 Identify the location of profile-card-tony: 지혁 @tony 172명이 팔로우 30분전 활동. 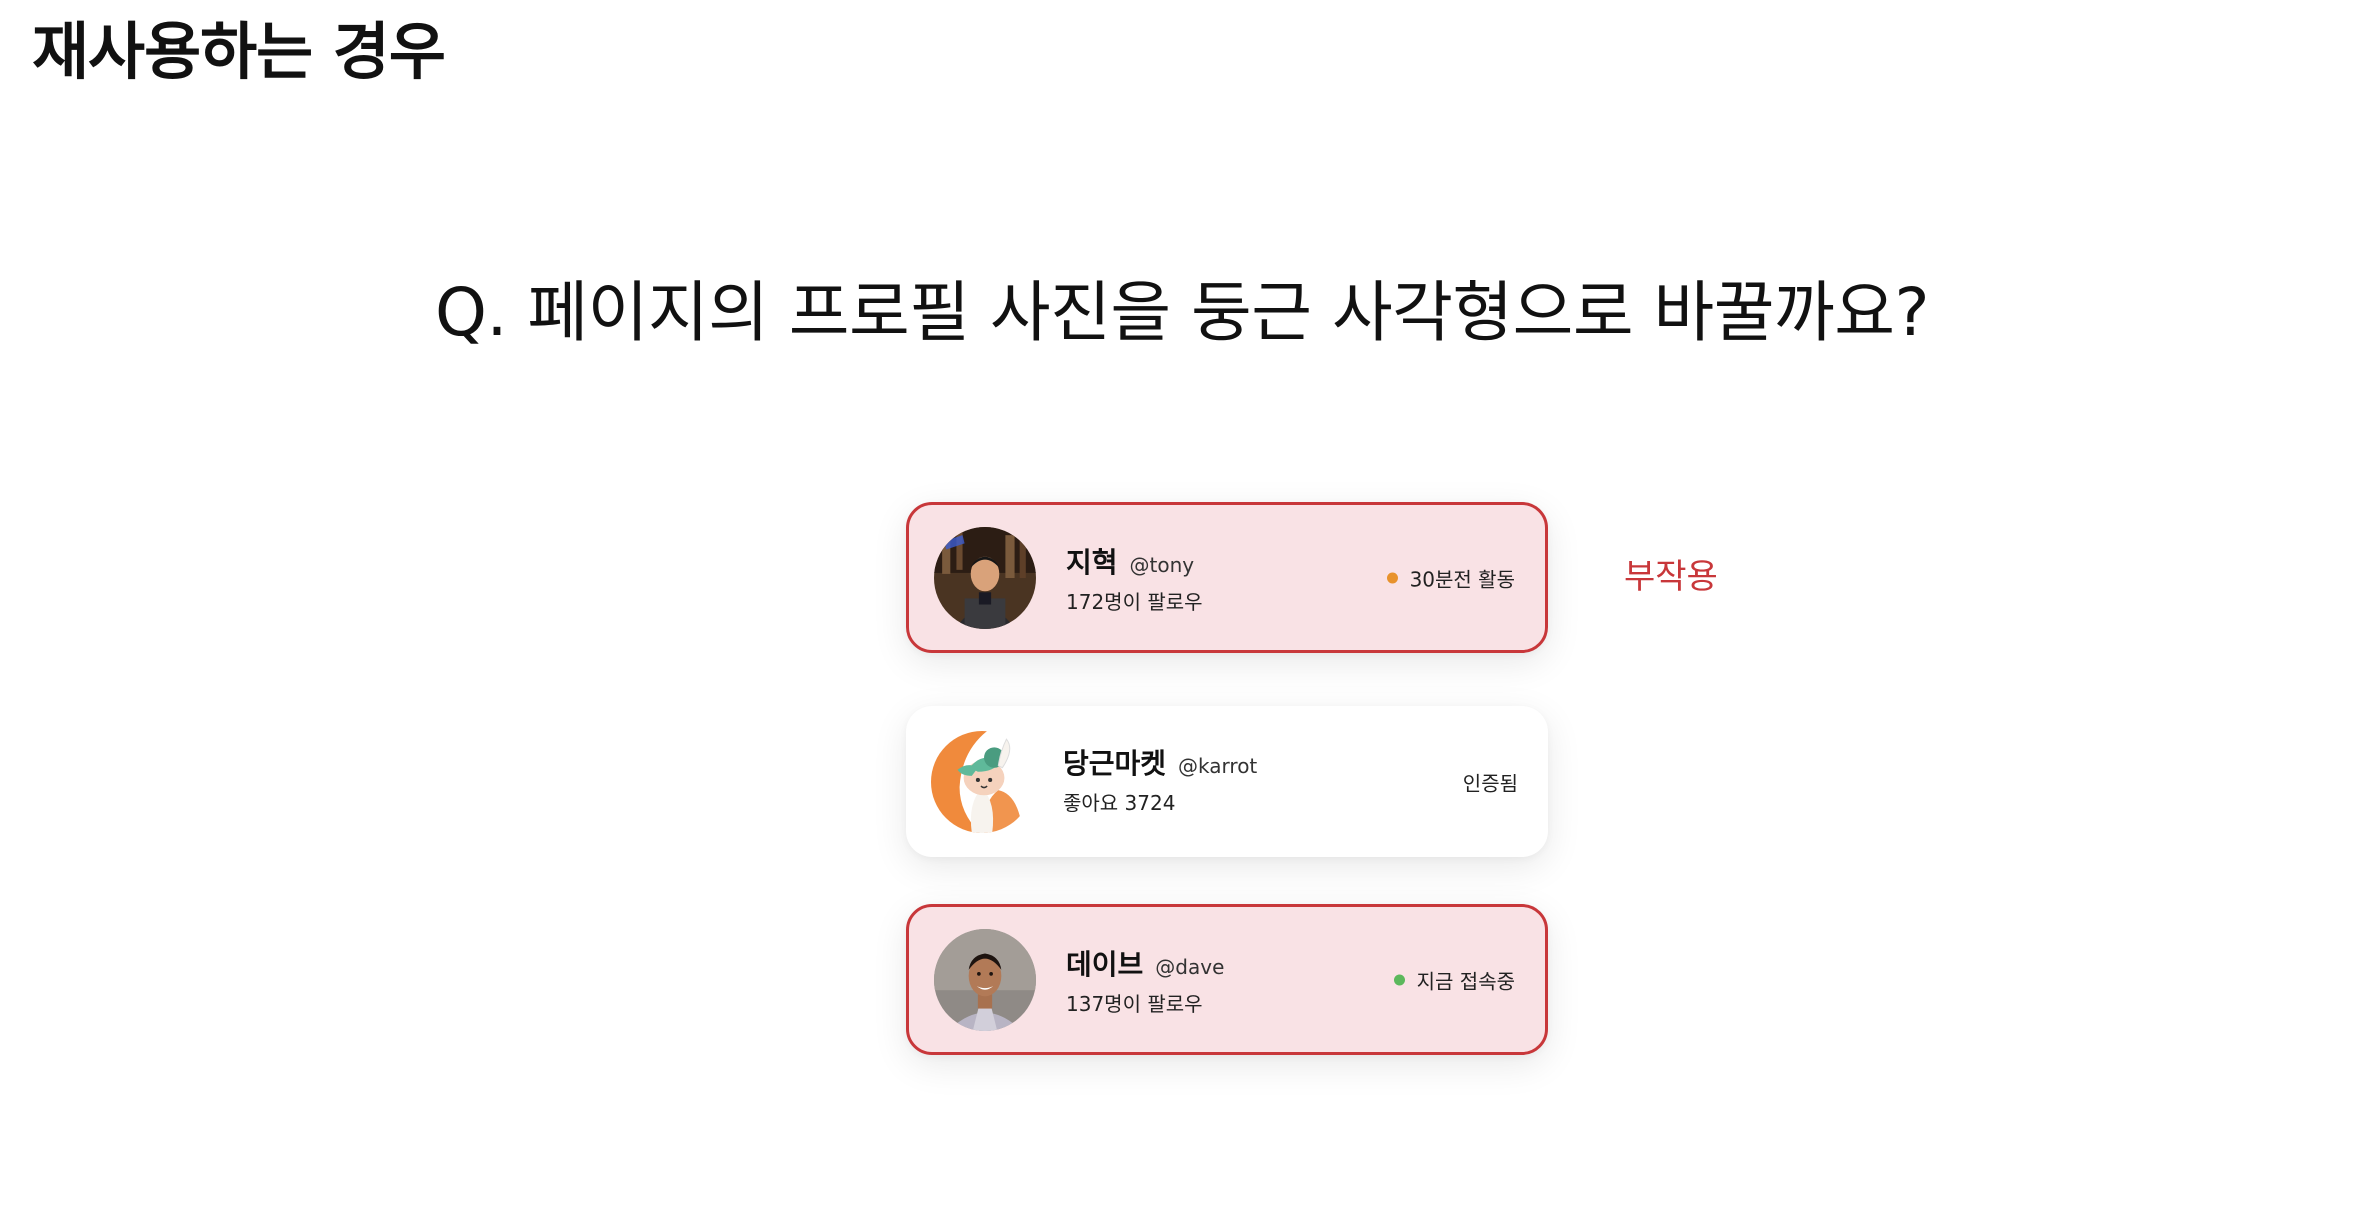
(1227, 577).